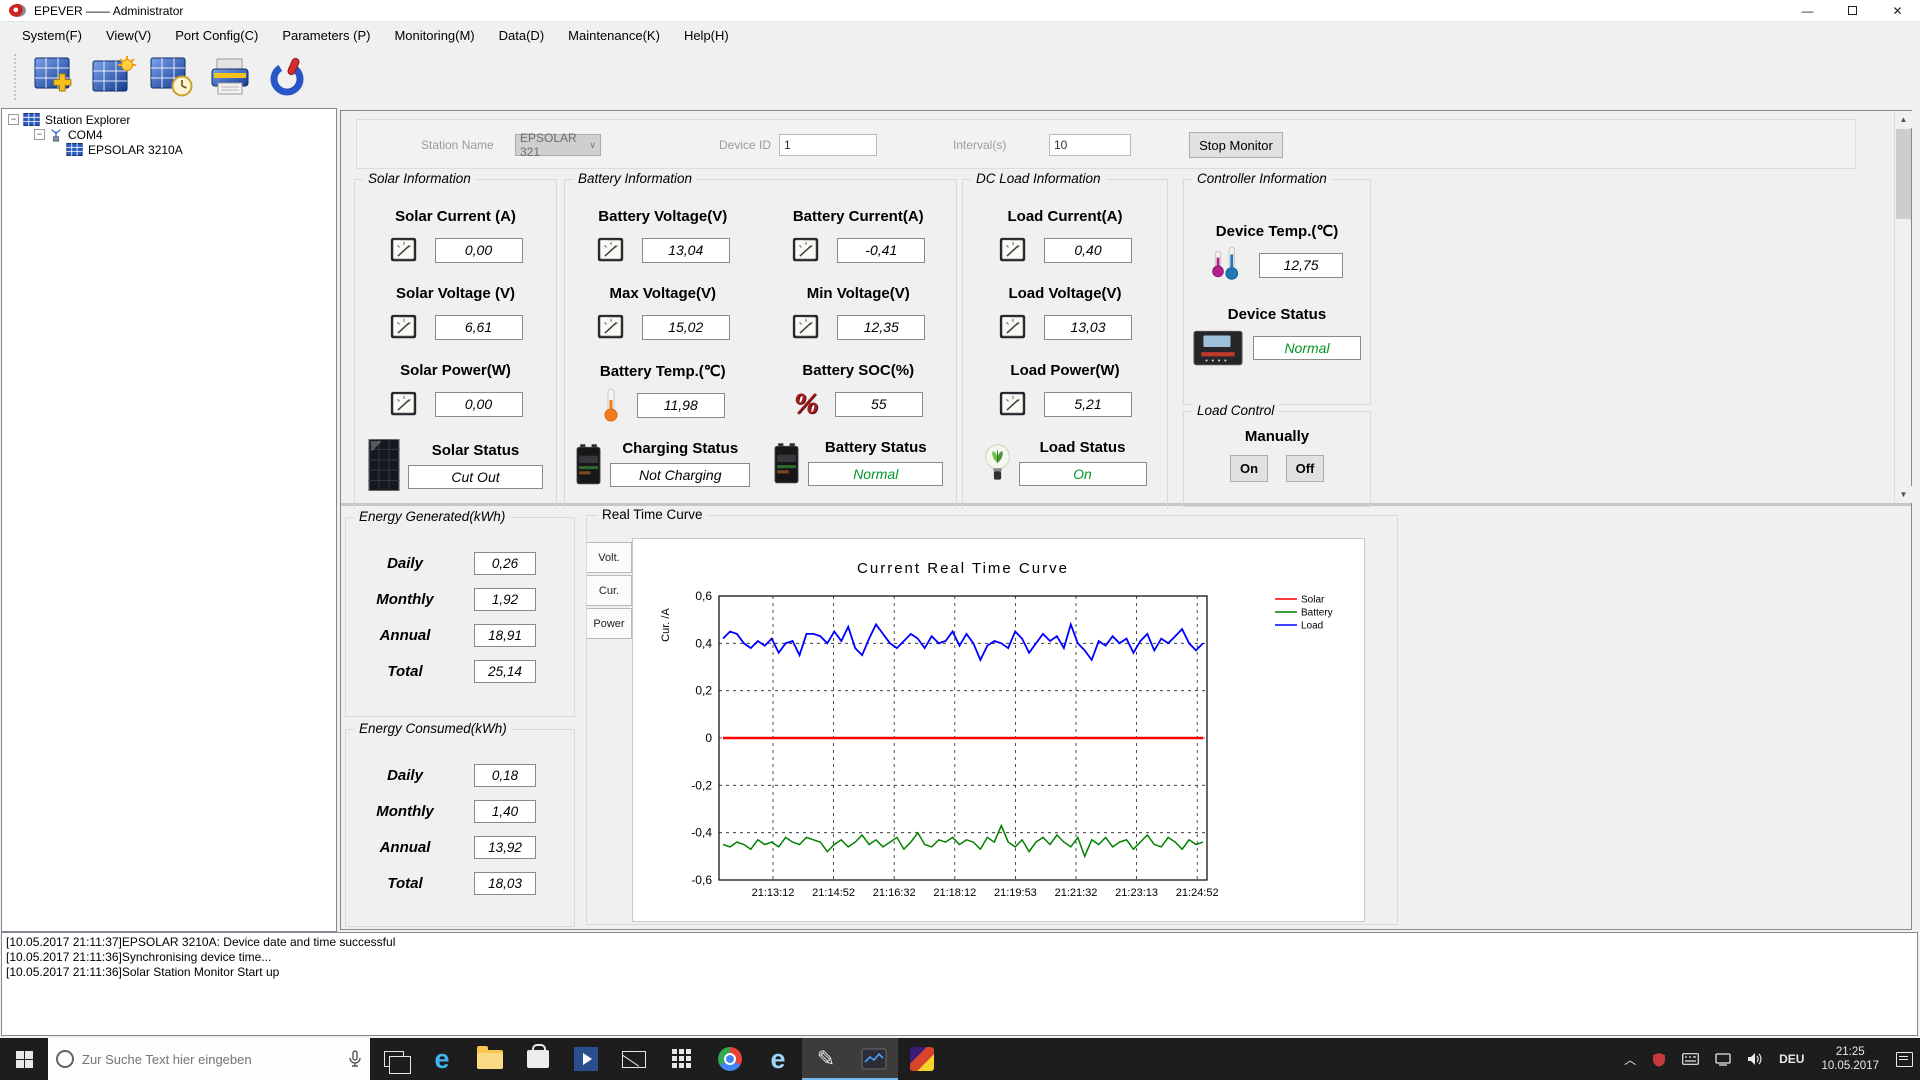 The image size is (1920, 1080). What do you see at coordinates (1262, 178) in the screenshot?
I see `controller-group-title: Controller Information` at bounding box center [1262, 178].